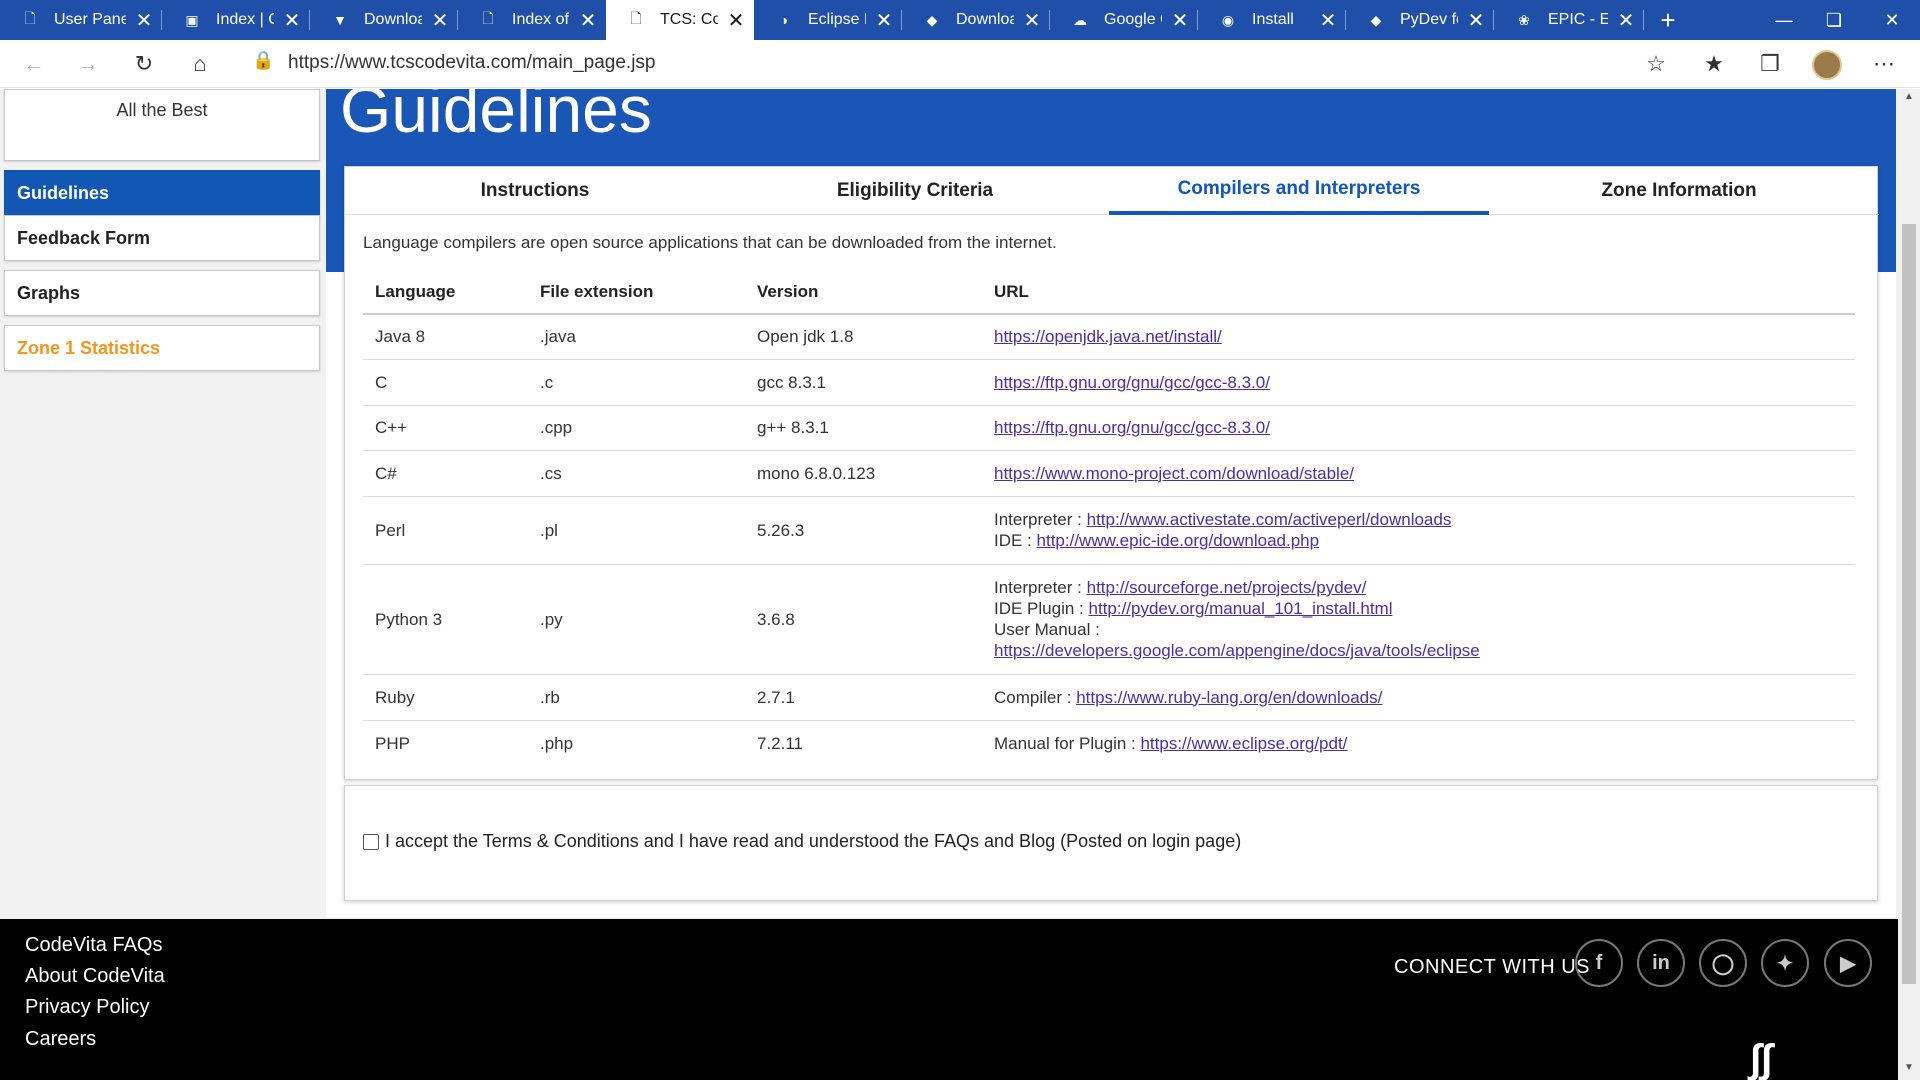 This screenshot has height=1080, width=1920. Describe the element at coordinates (1569, 20) in the screenshot. I see `browser-tab: ❀ EPIC - Ecl✕` at that location.